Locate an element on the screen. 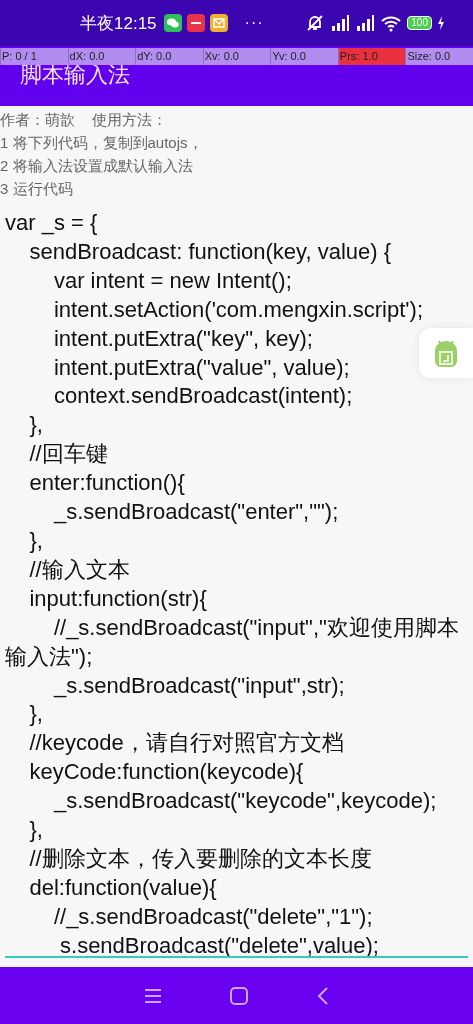 This screenshot has height=1024, width=473. instruction-text: 作者：萌歆 使用方法： is located at coordinates (84, 120).